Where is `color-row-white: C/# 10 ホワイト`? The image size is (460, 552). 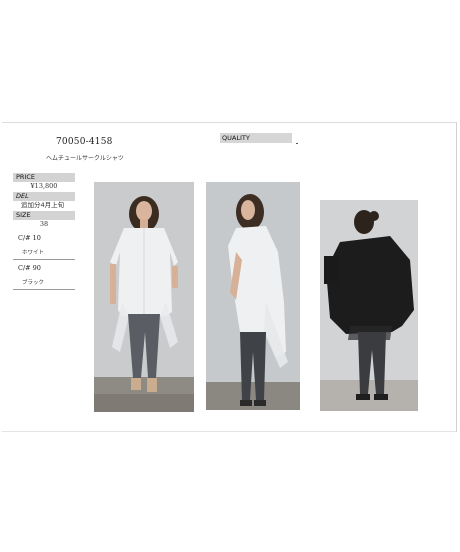 color-row-white: C/# 10 ホワイト is located at coordinates (44, 245).